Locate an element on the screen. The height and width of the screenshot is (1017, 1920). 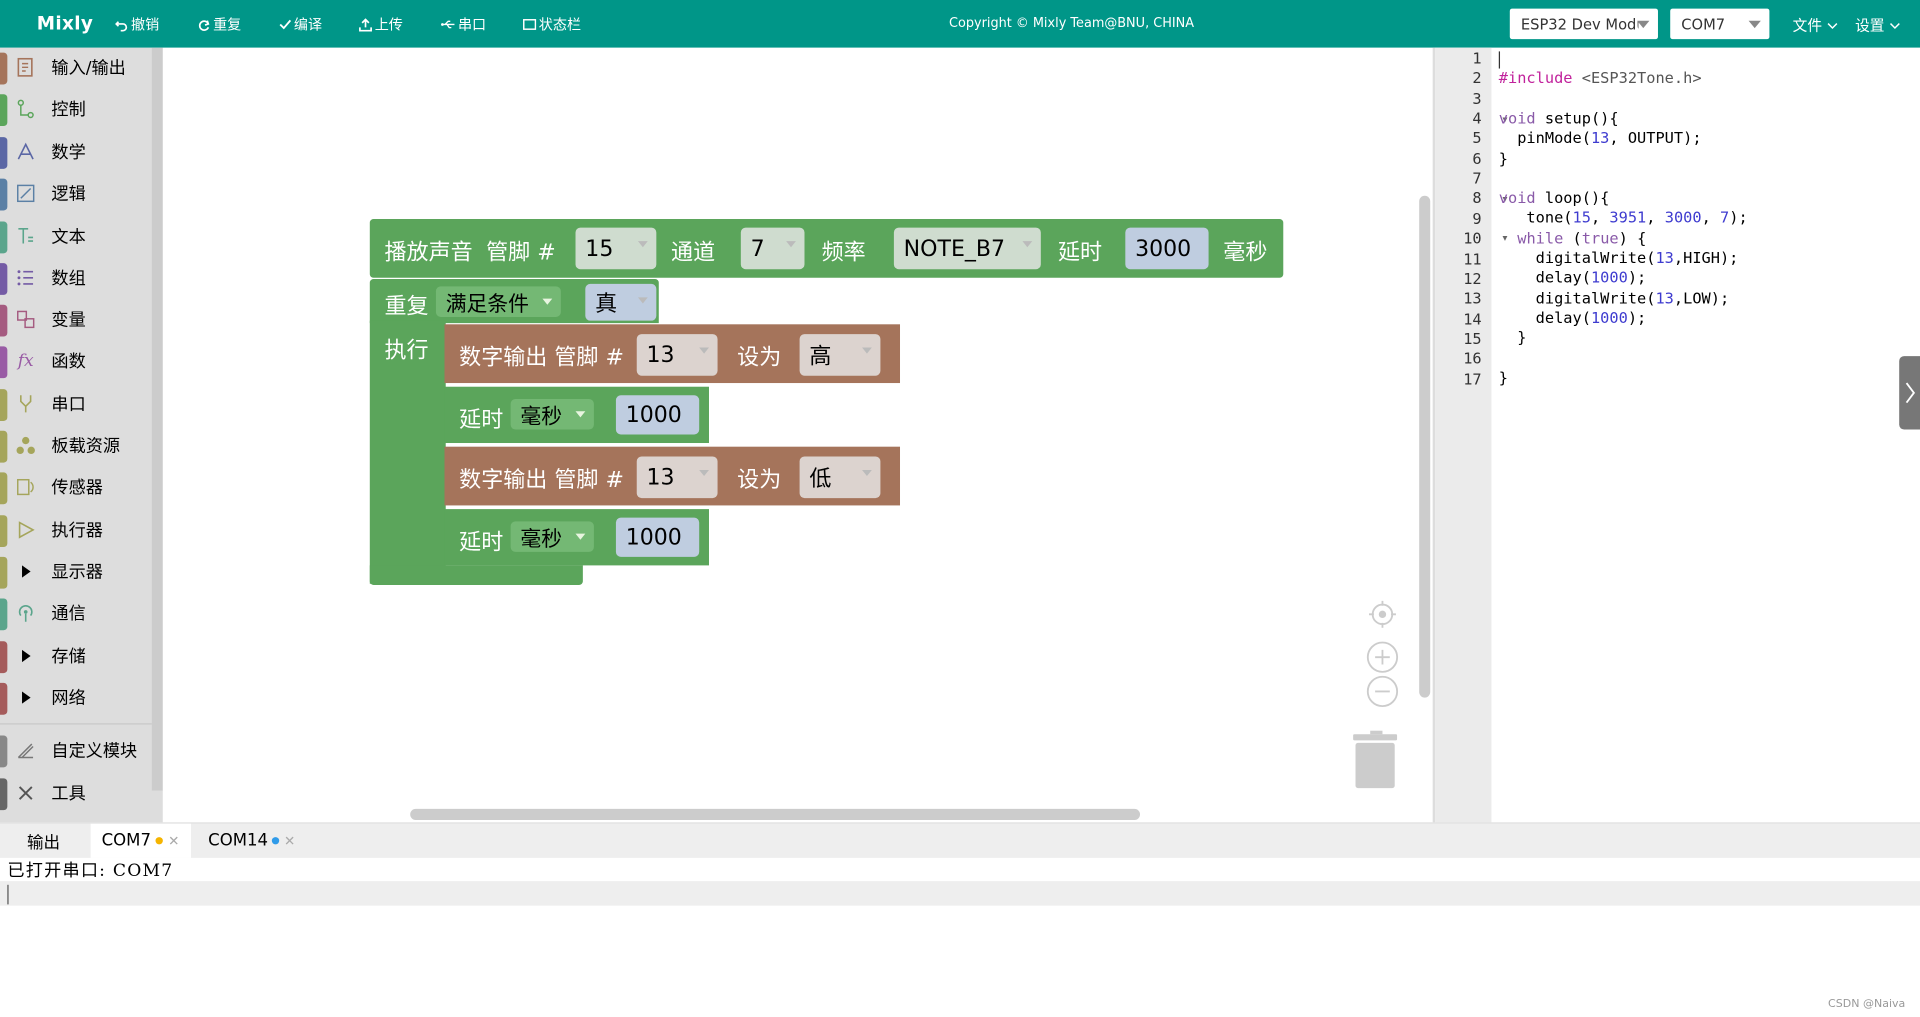
sidebar-item-logic: 逻辑 is located at coordinates (76, 193).